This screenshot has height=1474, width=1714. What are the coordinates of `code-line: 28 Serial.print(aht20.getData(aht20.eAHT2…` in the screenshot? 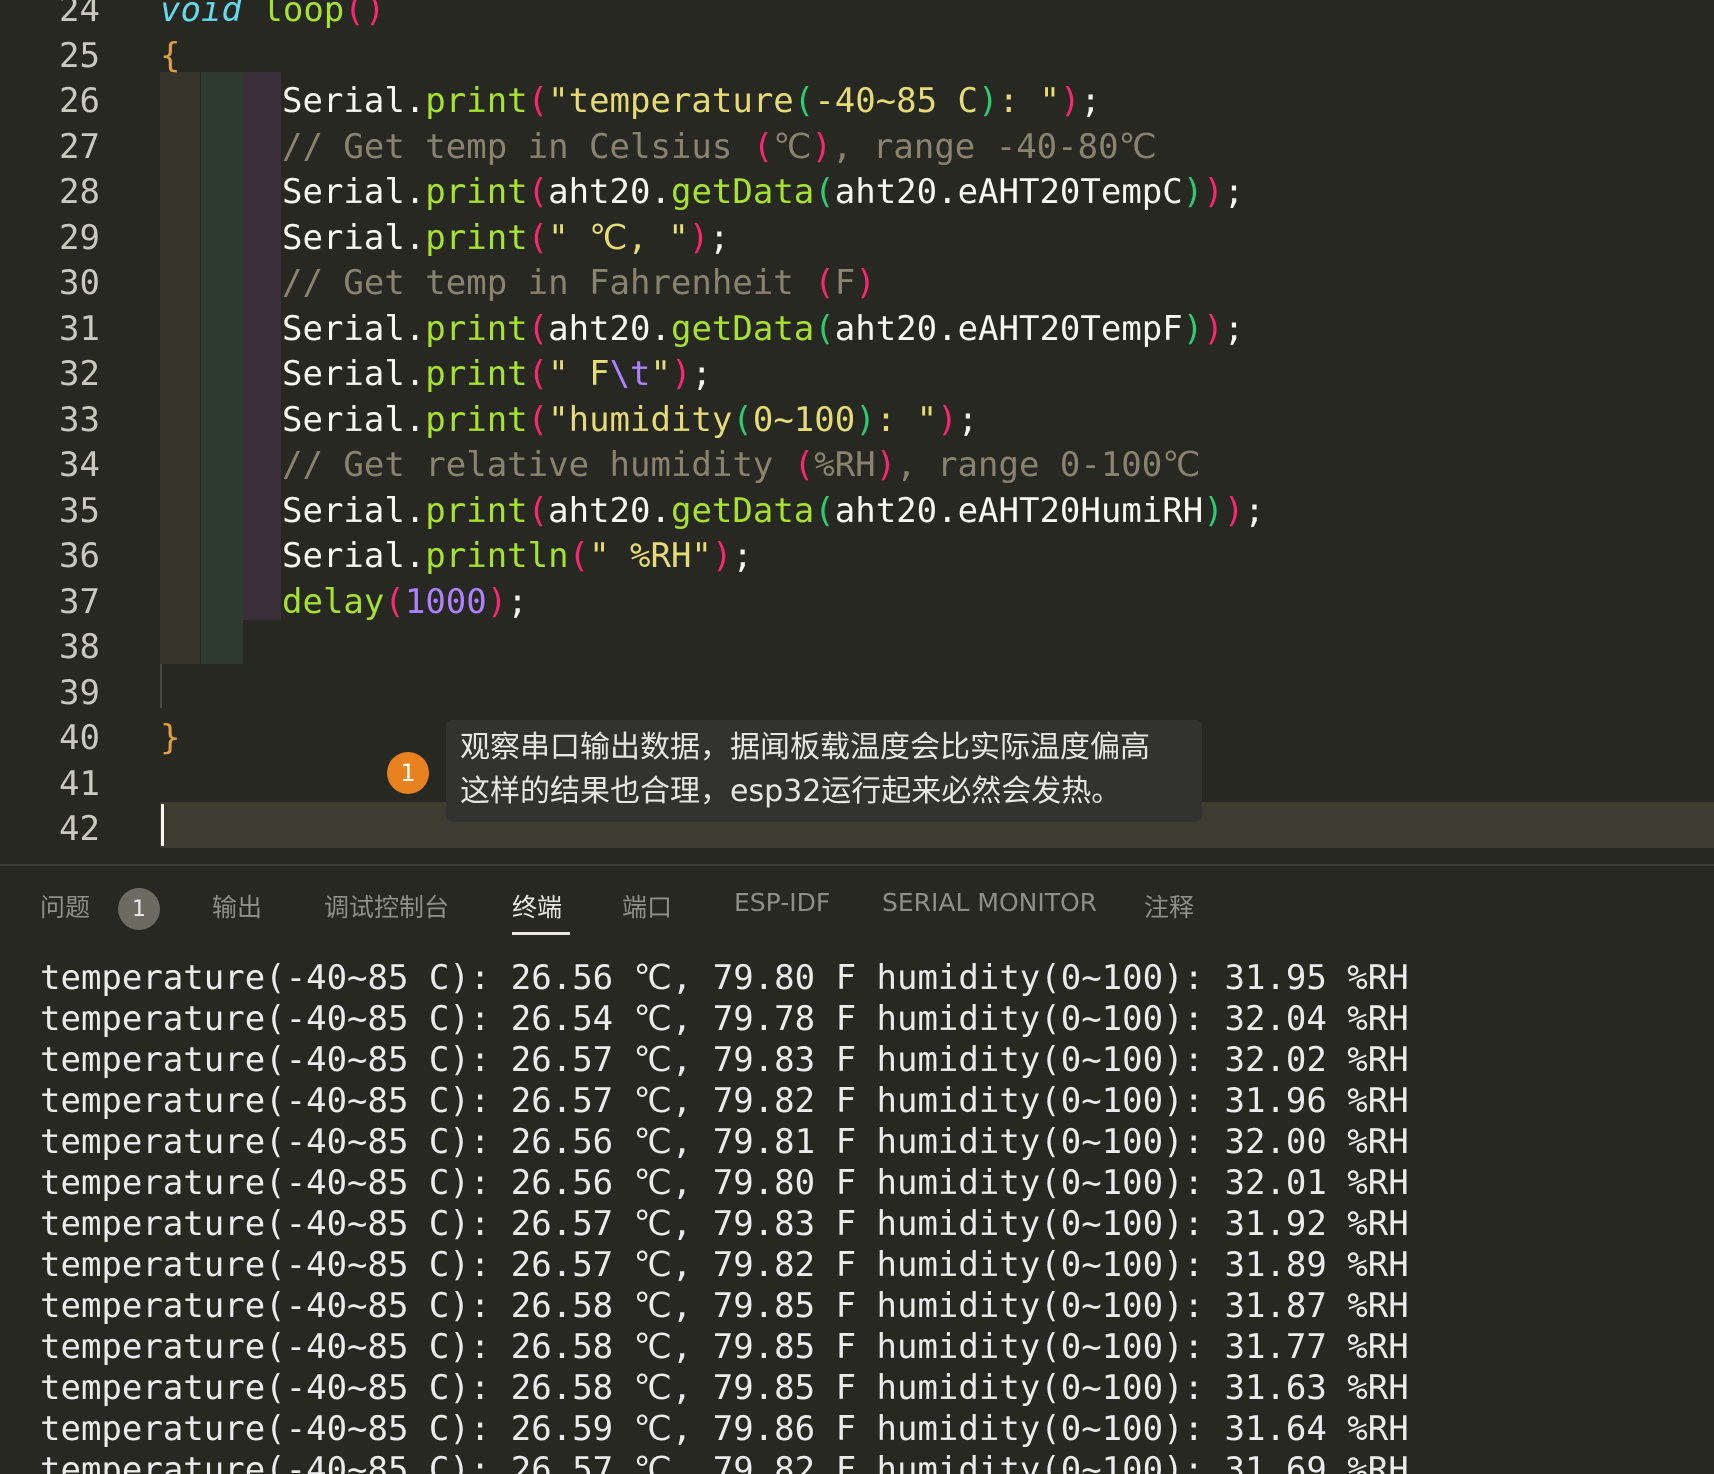 It's located at (857, 193).